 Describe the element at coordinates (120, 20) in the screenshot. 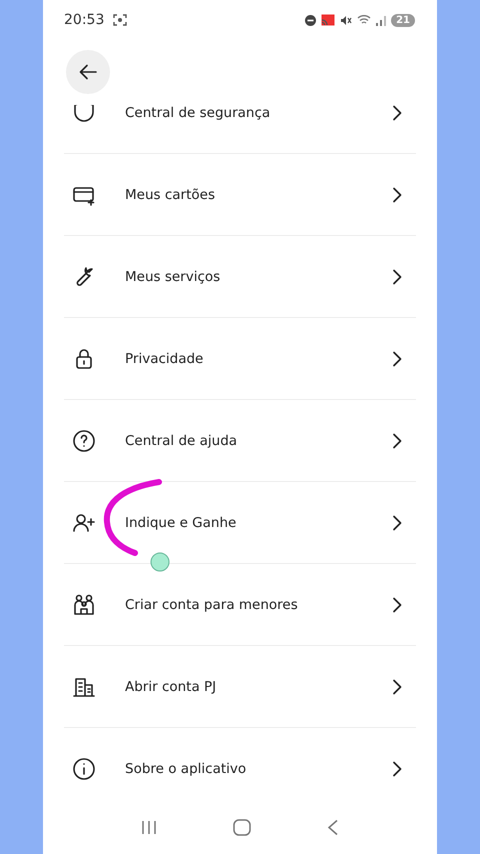

I see `screen-record-icon` at that location.